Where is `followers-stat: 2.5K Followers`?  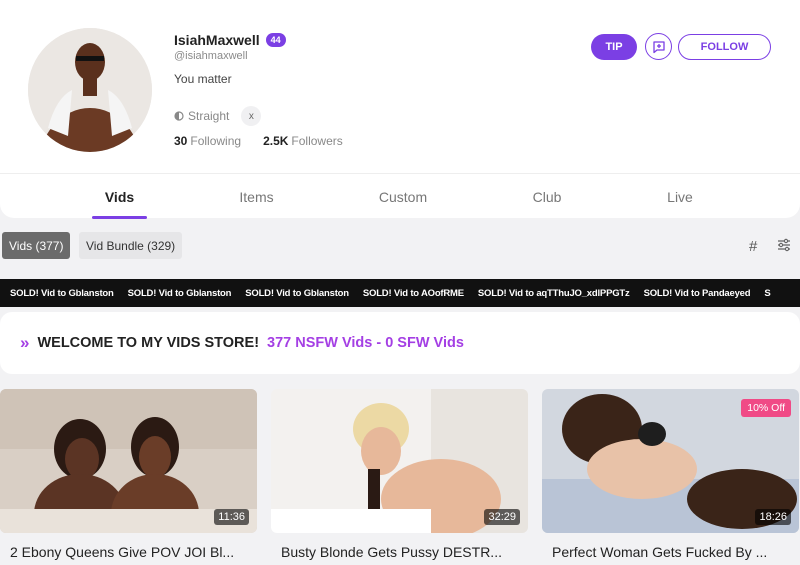 followers-stat: 2.5K Followers is located at coordinates (303, 141).